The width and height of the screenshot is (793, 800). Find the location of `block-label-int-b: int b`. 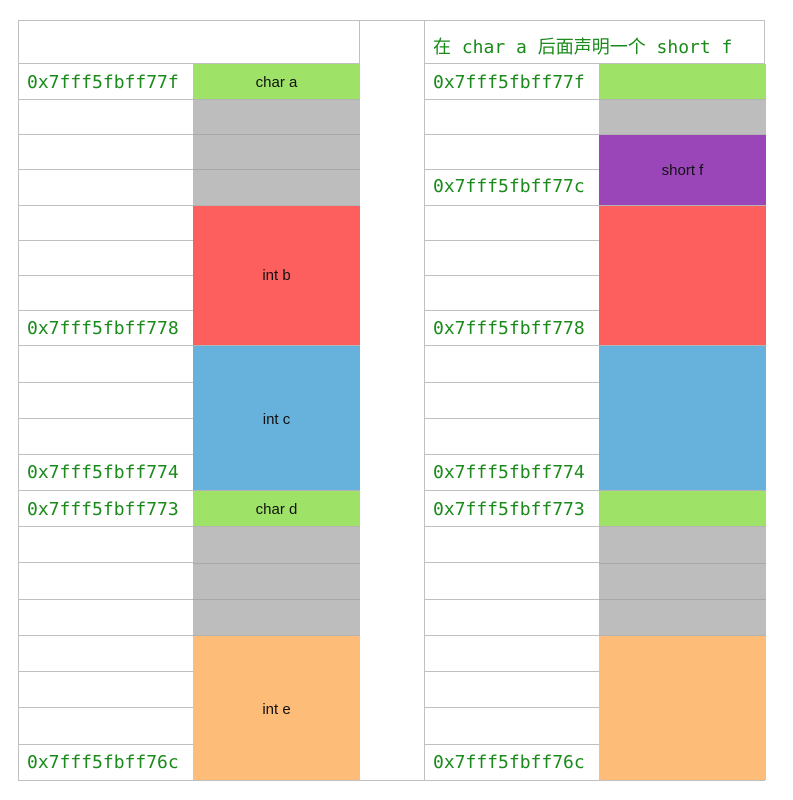

block-label-int-b: int b is located at coordinates (276, 275).